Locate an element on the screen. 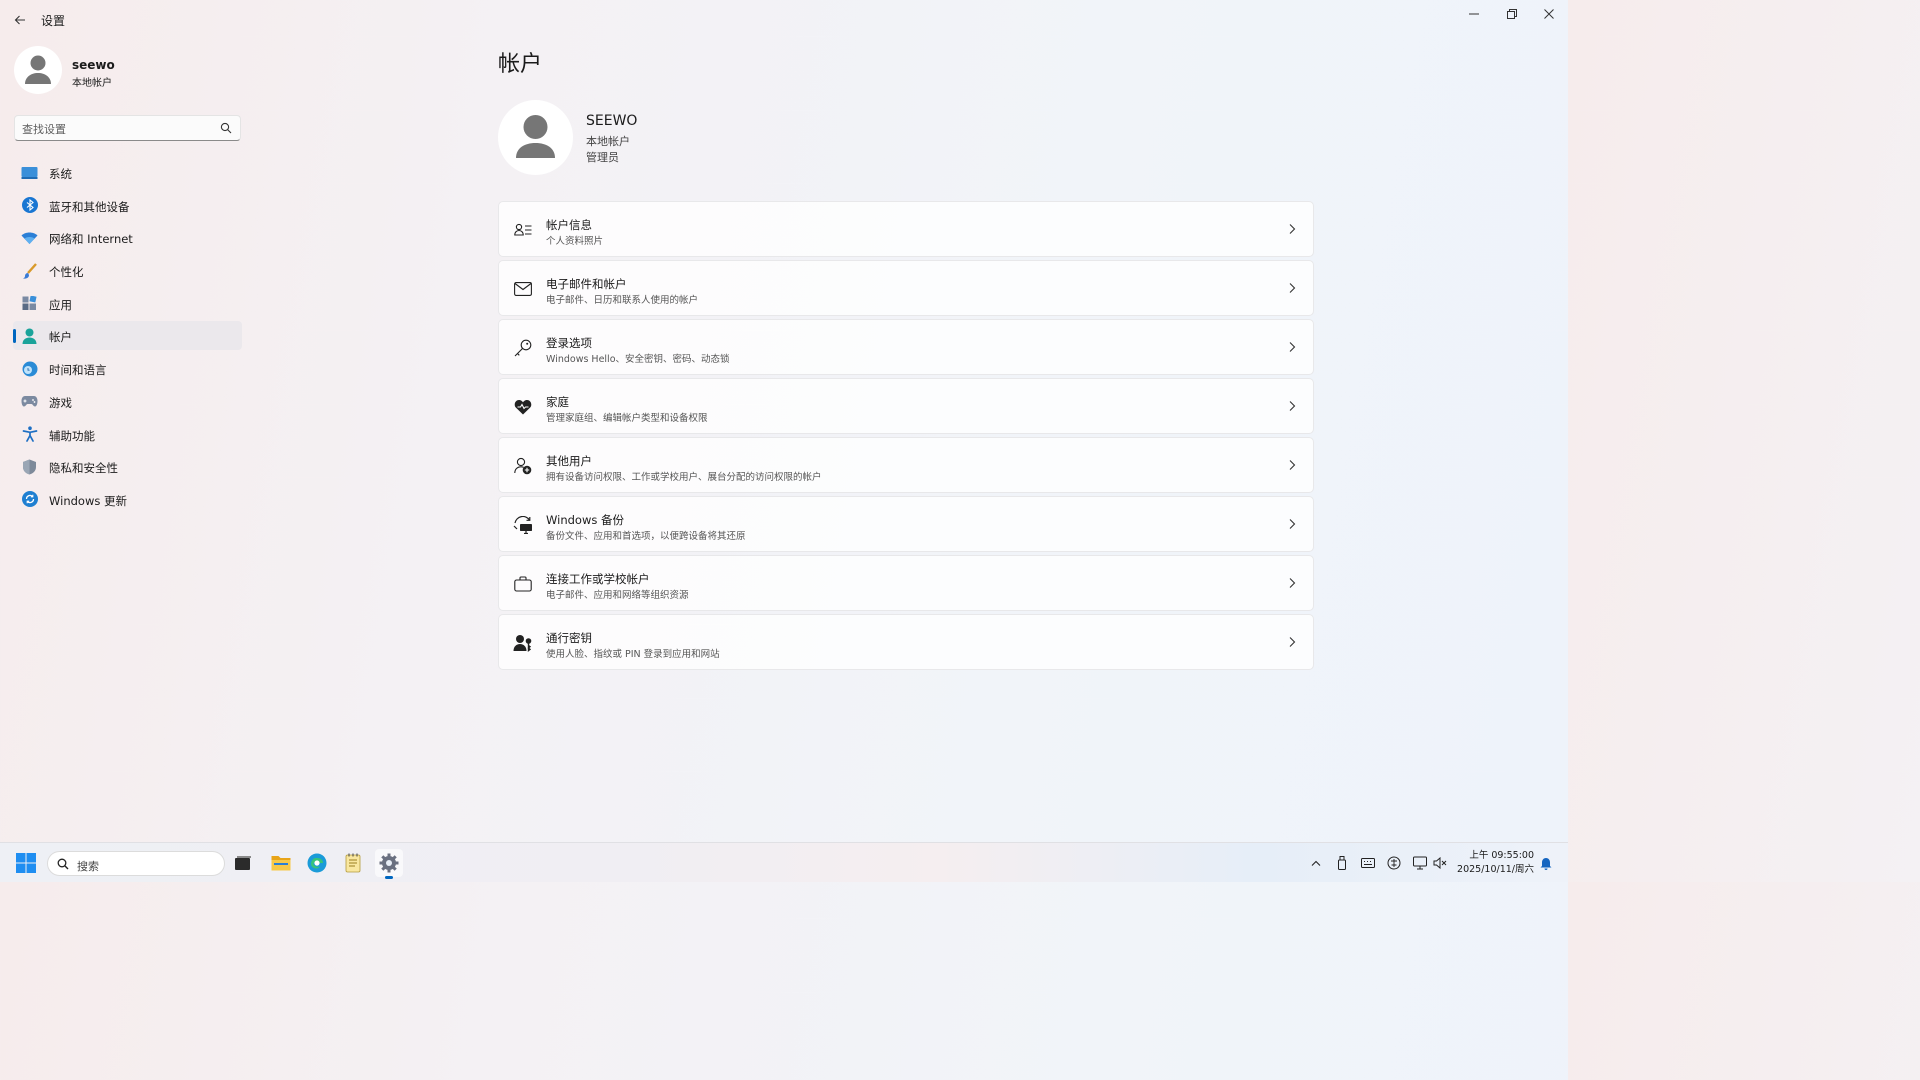 The width and height of the screenshot is (1920, 1080). chevron-up-icon is located at coordinates (1316, 863).